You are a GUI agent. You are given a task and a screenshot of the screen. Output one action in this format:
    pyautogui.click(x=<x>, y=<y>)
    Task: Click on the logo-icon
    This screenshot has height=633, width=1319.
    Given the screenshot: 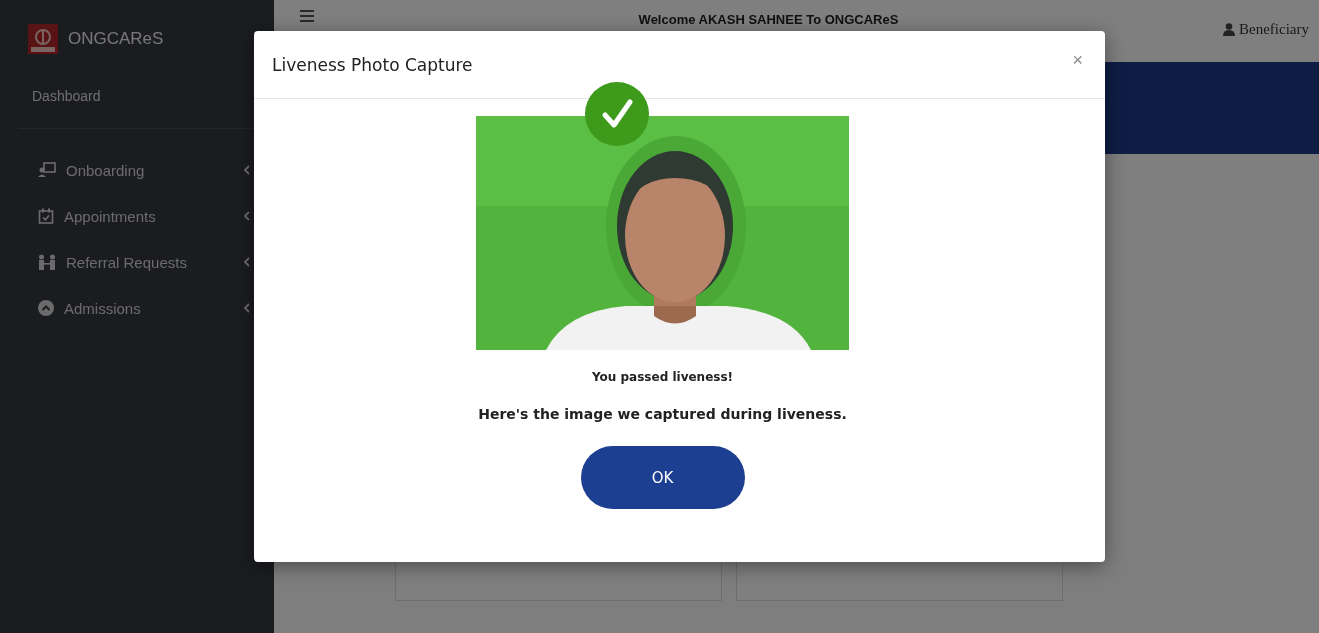 What is the action you would take?
    pyautogui.click(x=43, y=39)
    